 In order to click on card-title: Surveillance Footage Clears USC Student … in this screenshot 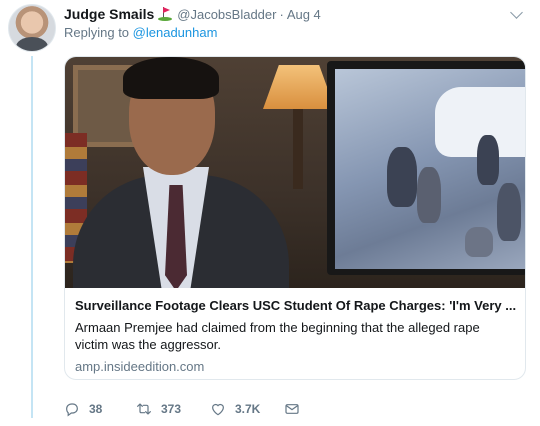, I will do `click(295, 306)`.